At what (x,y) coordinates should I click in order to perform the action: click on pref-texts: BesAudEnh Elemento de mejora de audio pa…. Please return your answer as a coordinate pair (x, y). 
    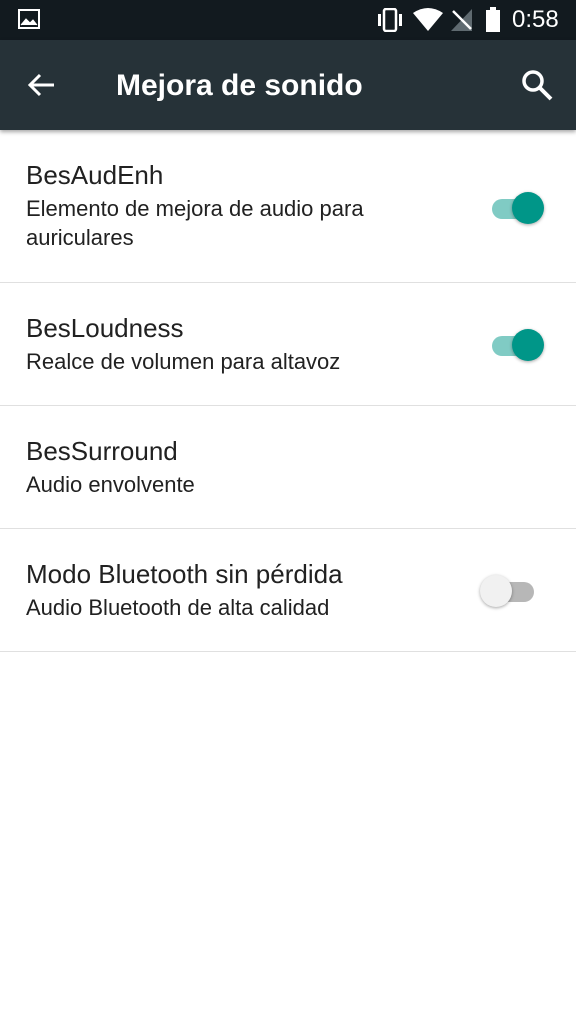
    Looking at the image, I should click on (241, 205).